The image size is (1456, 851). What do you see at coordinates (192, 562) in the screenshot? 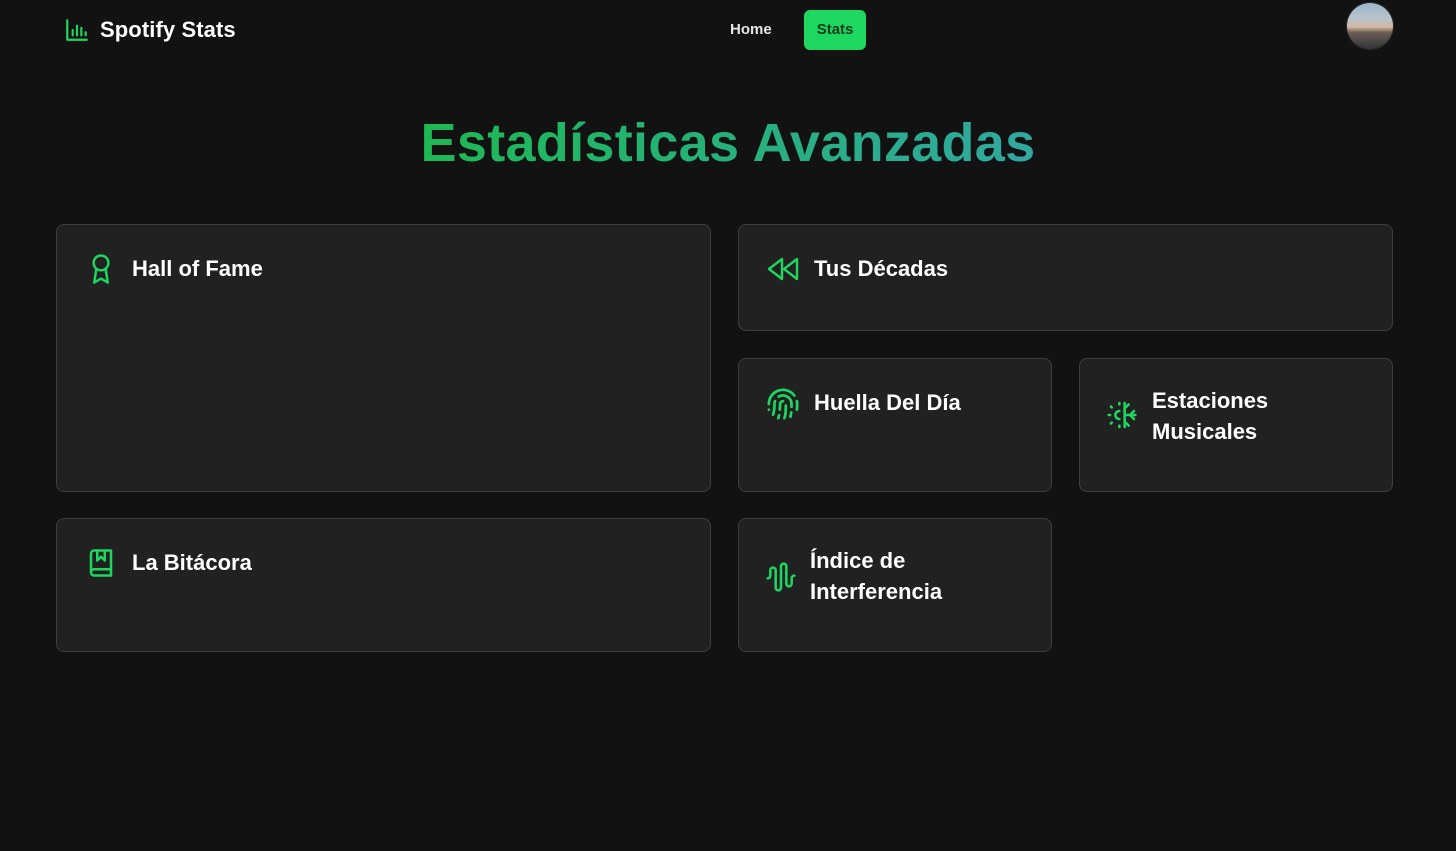
I see `card-title: La Bitácora` at bounding box center [192, 562].